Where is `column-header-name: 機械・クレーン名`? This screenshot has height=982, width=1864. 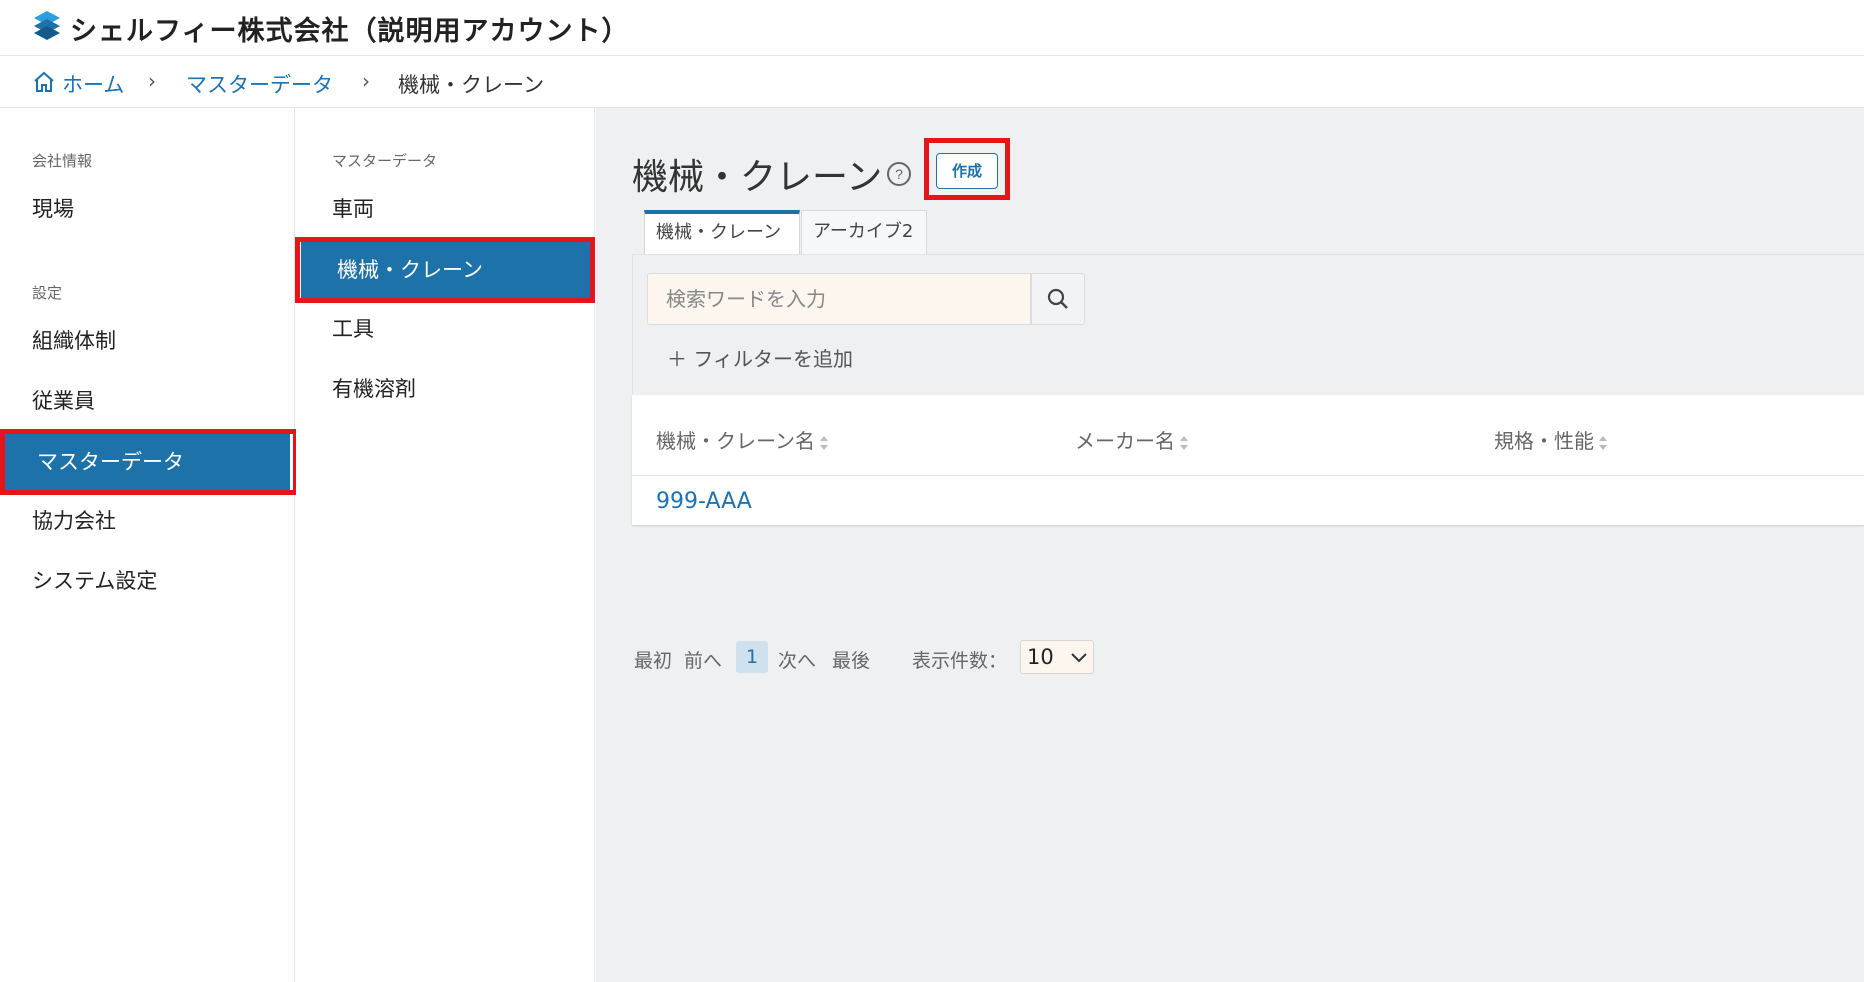 column-header-name: 機械・クレーン名 is located at coordinates (742, 439).